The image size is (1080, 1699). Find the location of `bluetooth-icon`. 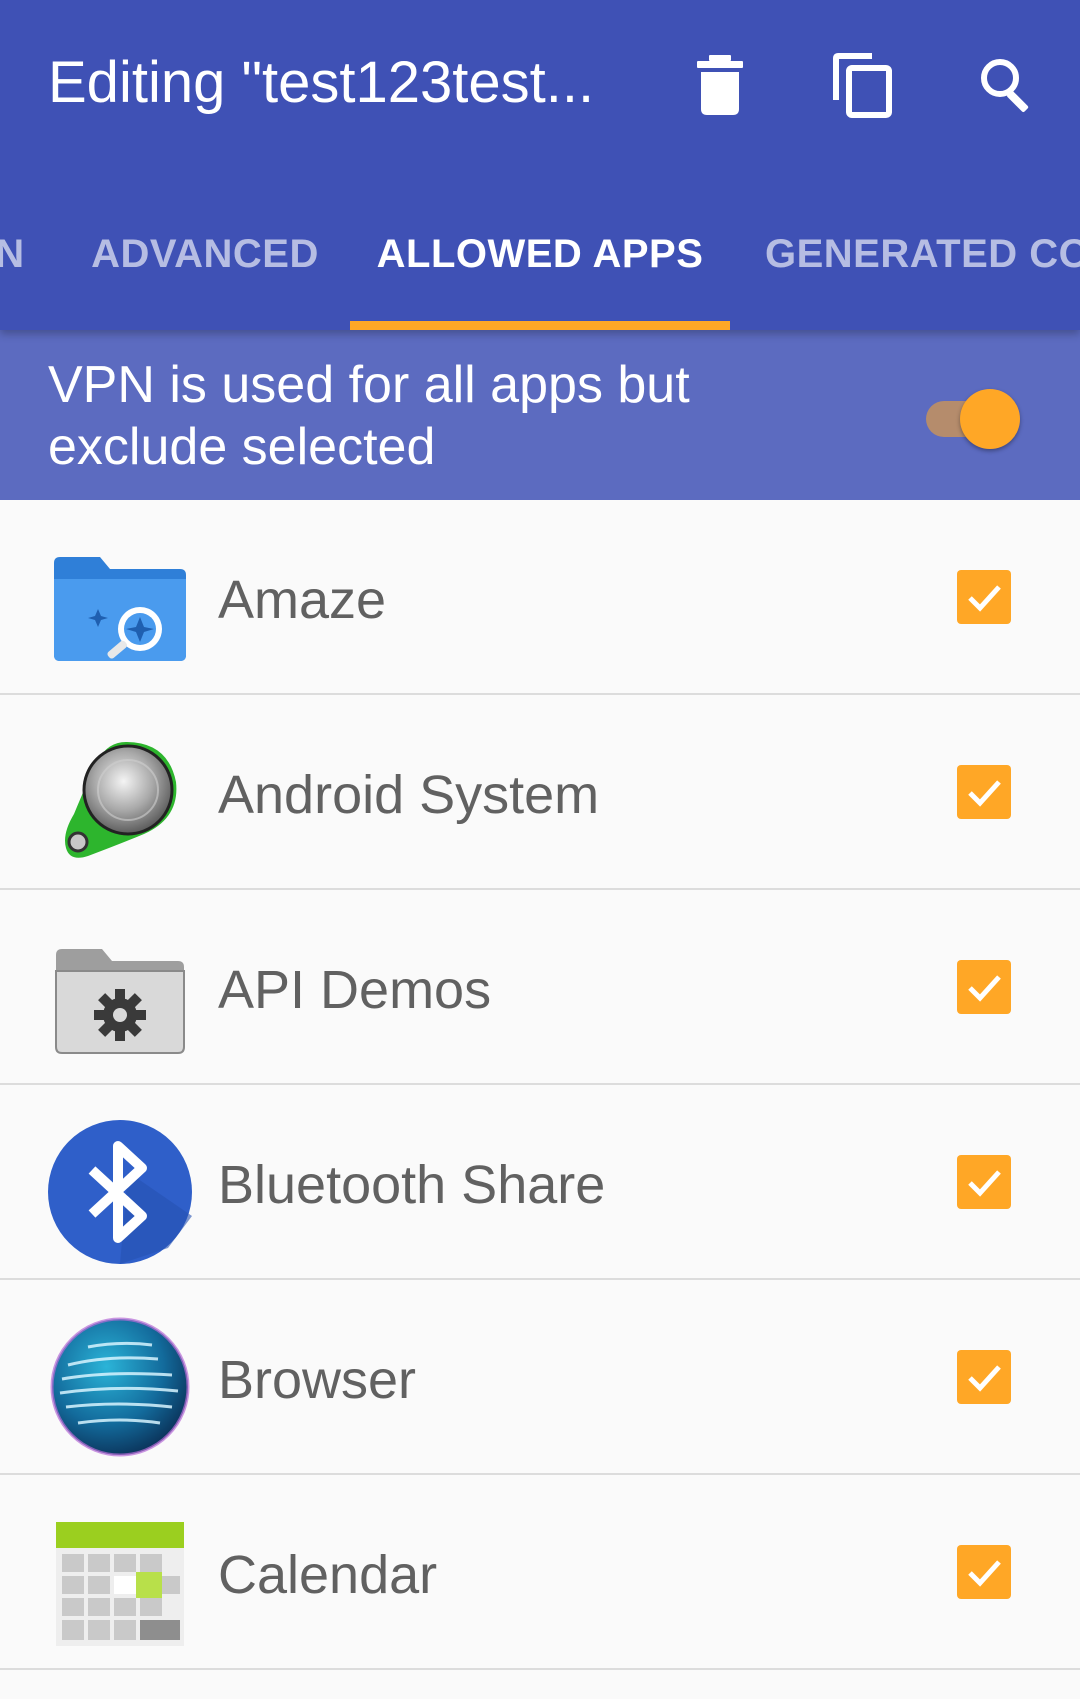

bluetooth-icon is located at coordinates (120, 1192).